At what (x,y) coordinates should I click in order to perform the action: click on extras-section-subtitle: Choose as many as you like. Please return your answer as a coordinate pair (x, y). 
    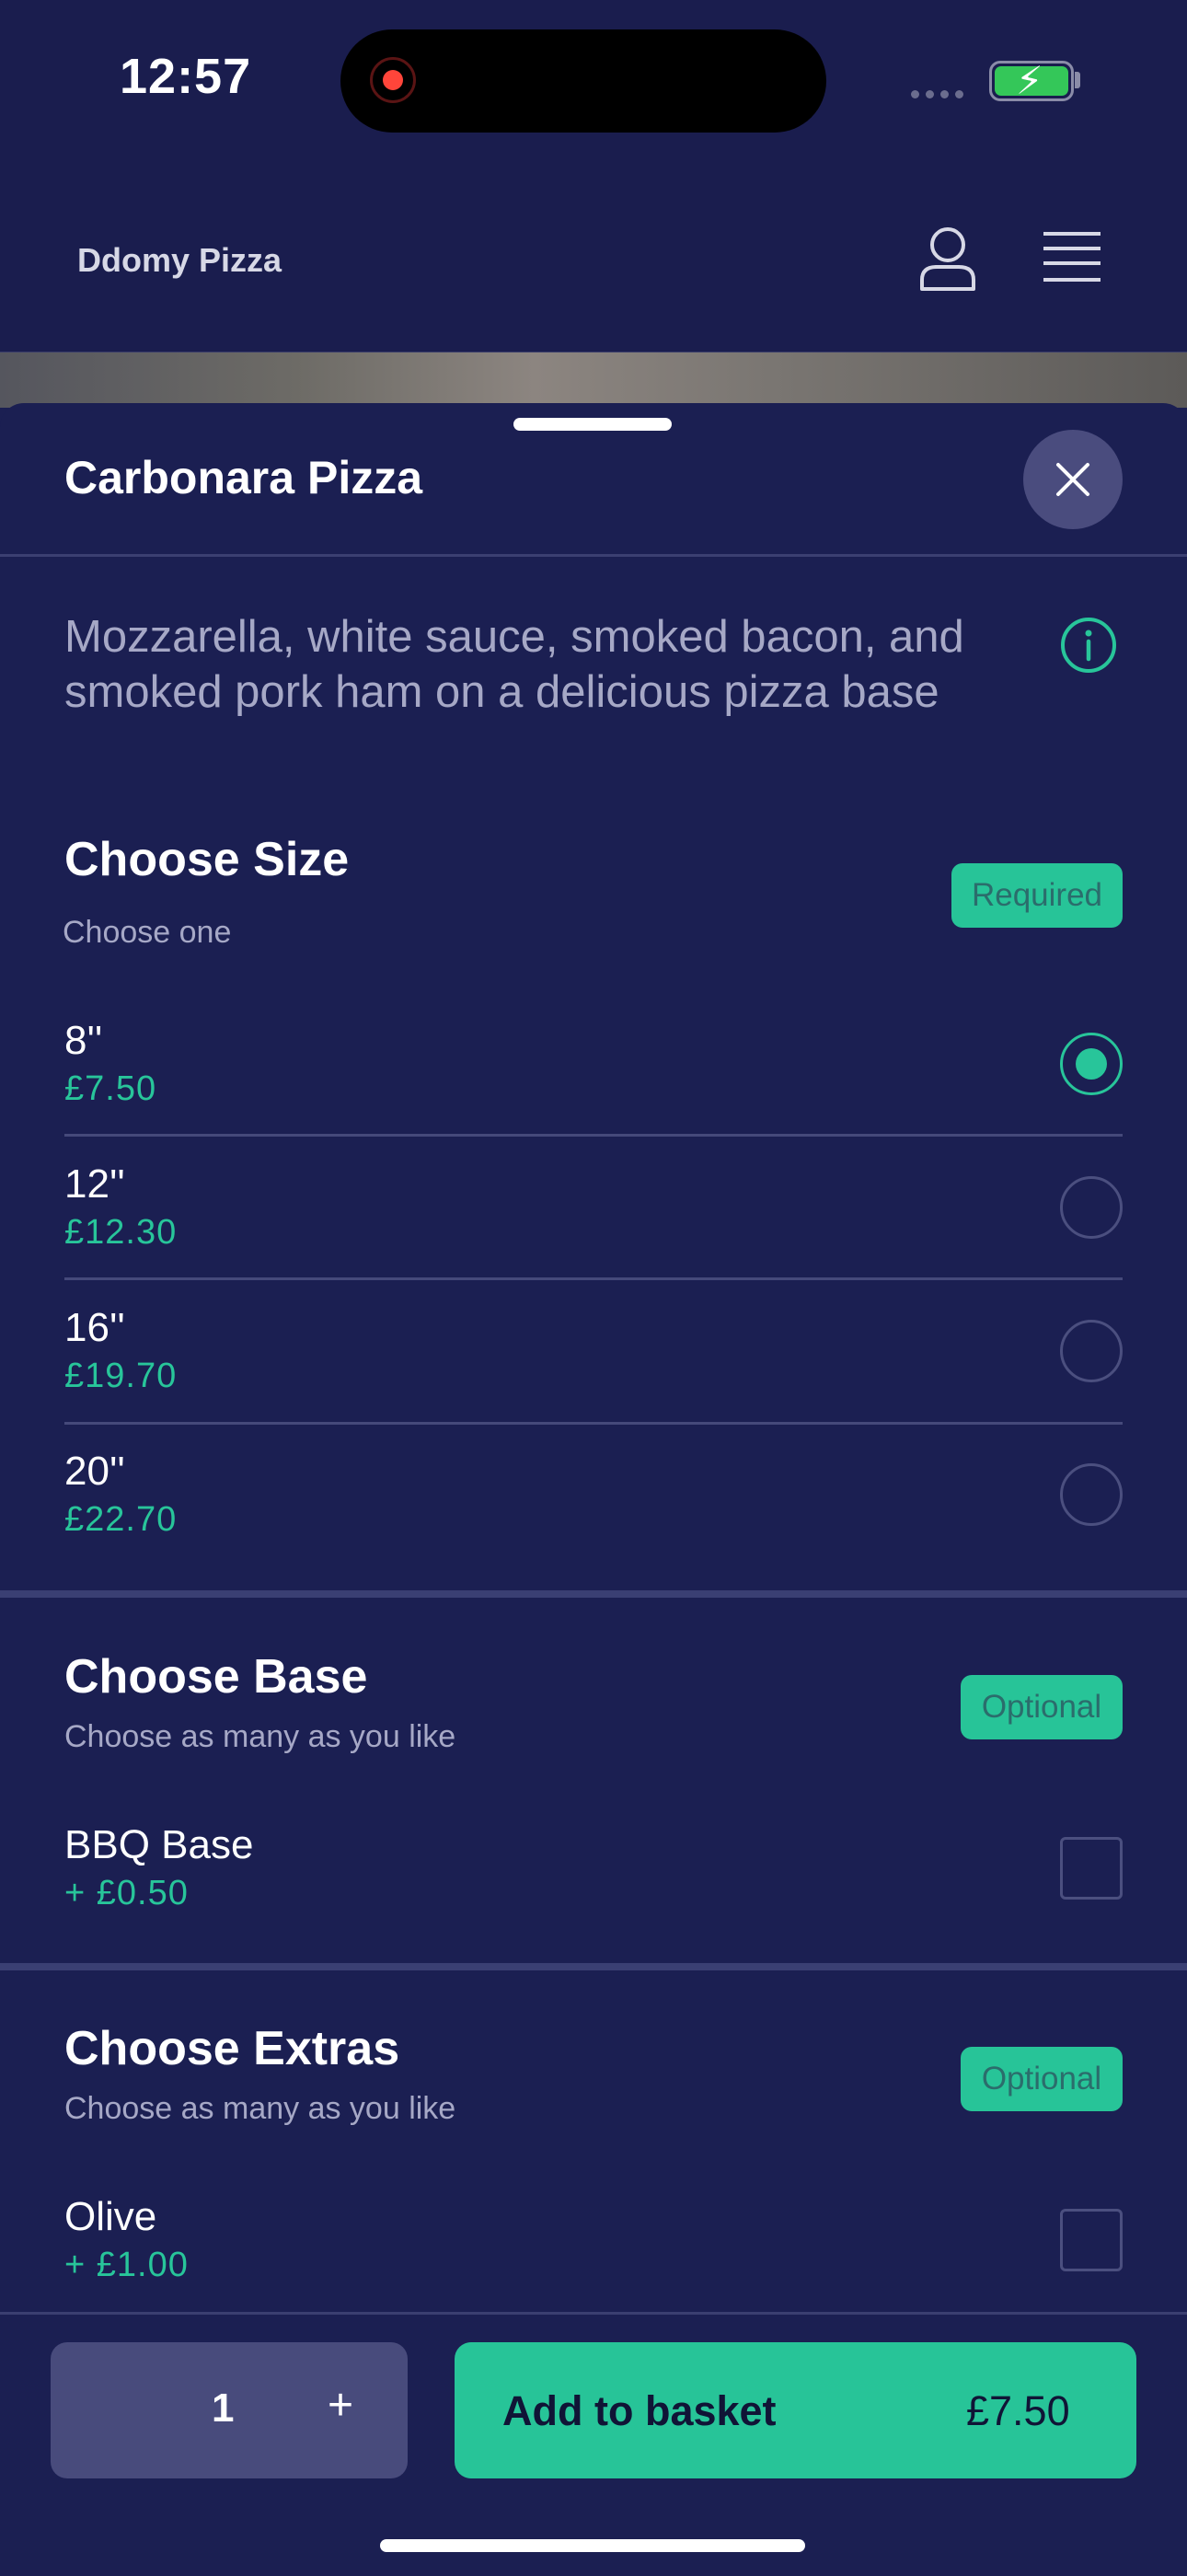
    Looking at the image, I should click on (260, 2108).